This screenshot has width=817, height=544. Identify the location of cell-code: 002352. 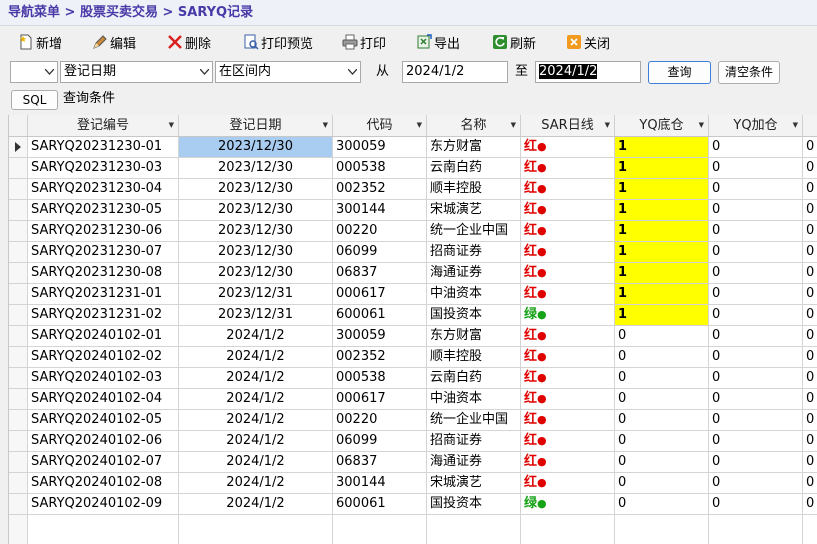
(380, 357).